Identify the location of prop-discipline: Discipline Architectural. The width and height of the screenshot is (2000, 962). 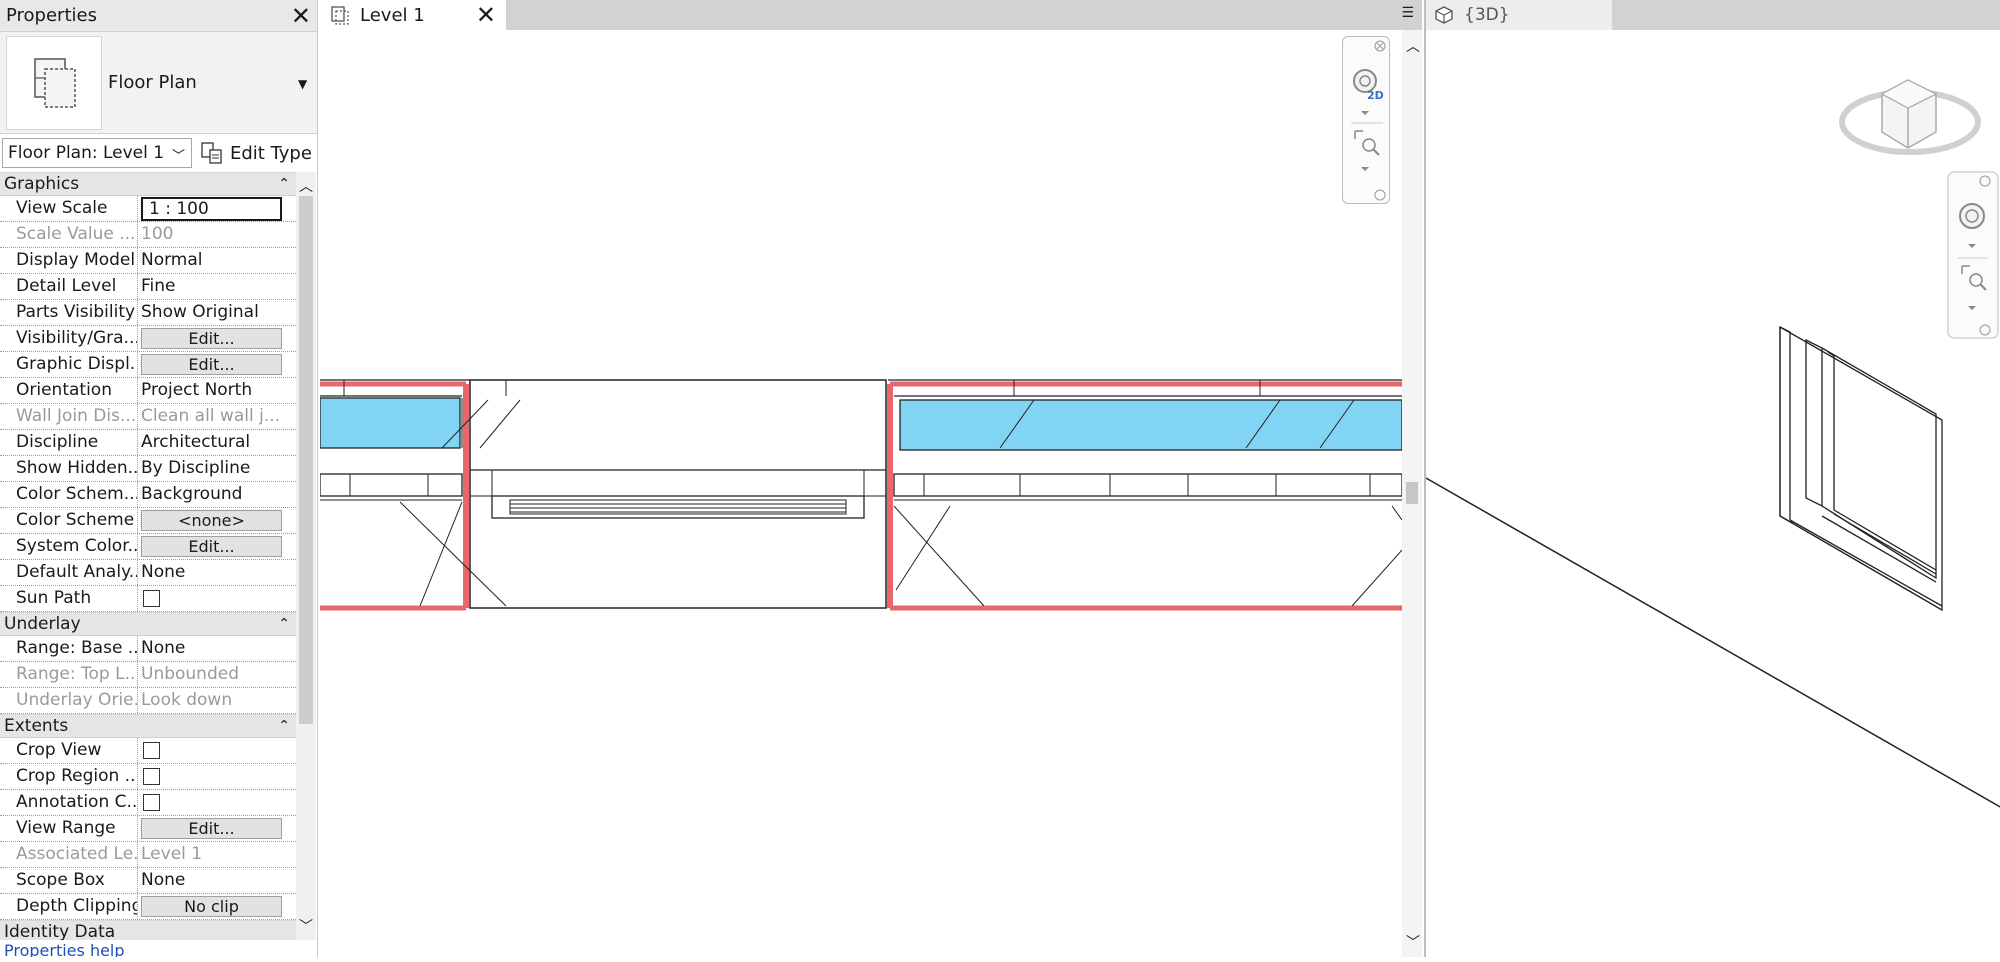
(148, 443).